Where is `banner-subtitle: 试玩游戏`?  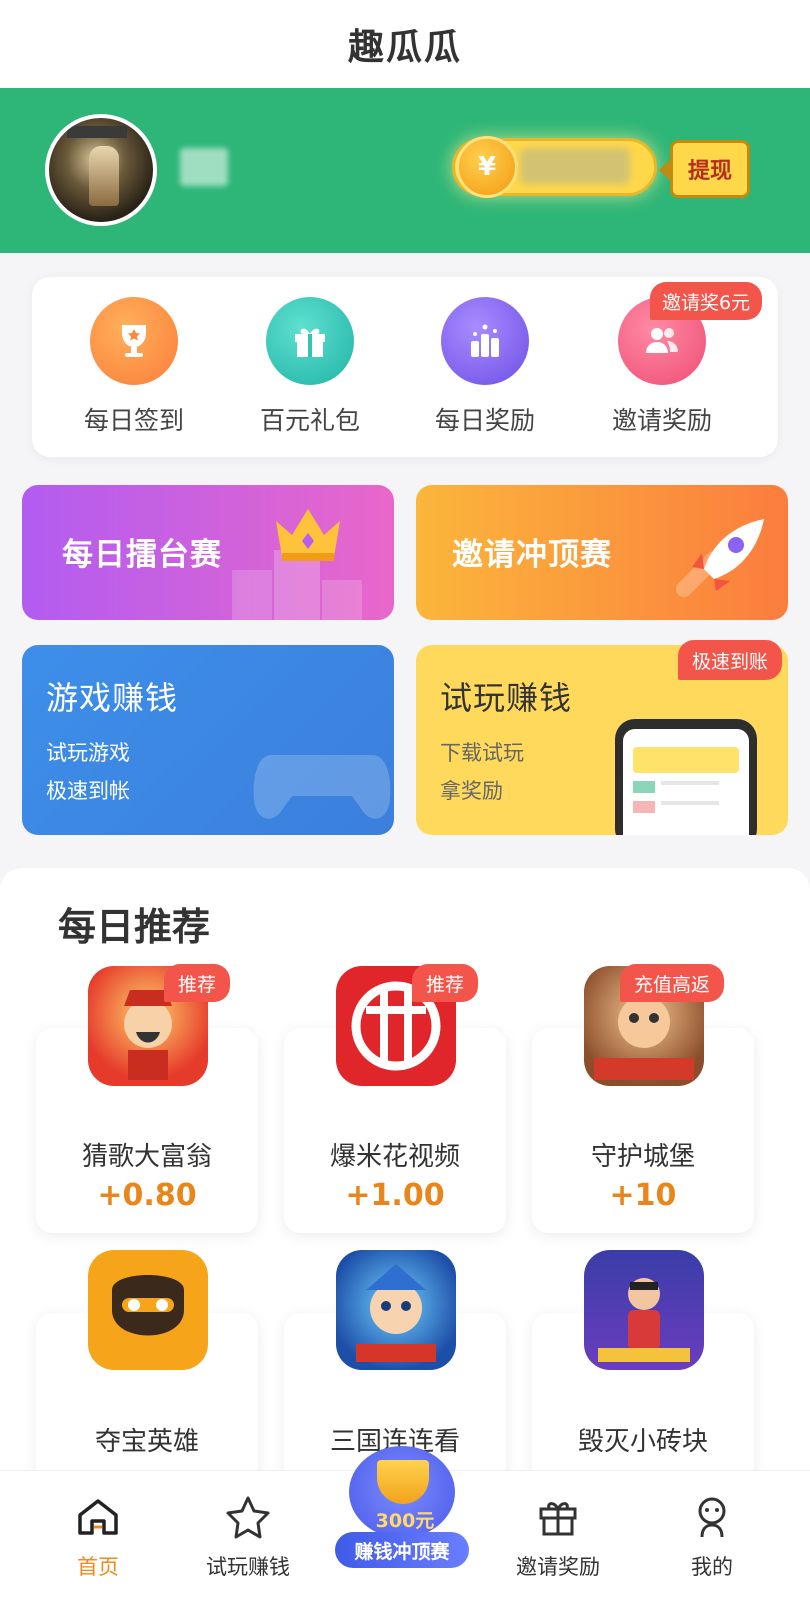
banner-subtitle: 试玩游戏 is located at coordinates (88, 753).